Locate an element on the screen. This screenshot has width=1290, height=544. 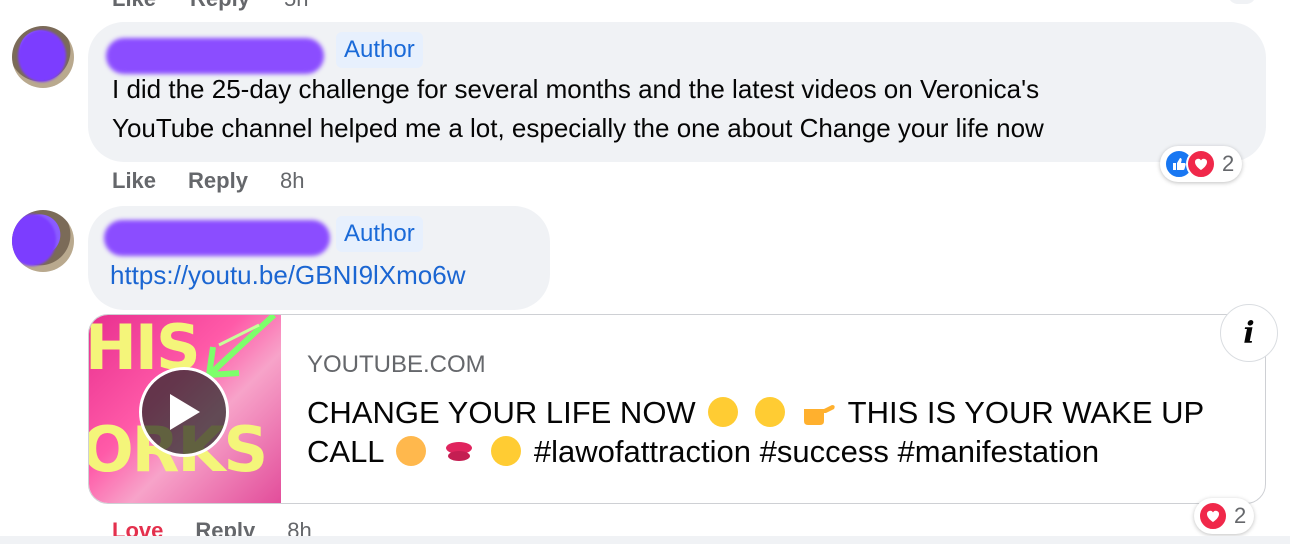
video-thumbnail: HIS ORKS is located at coordinates (185, 409).